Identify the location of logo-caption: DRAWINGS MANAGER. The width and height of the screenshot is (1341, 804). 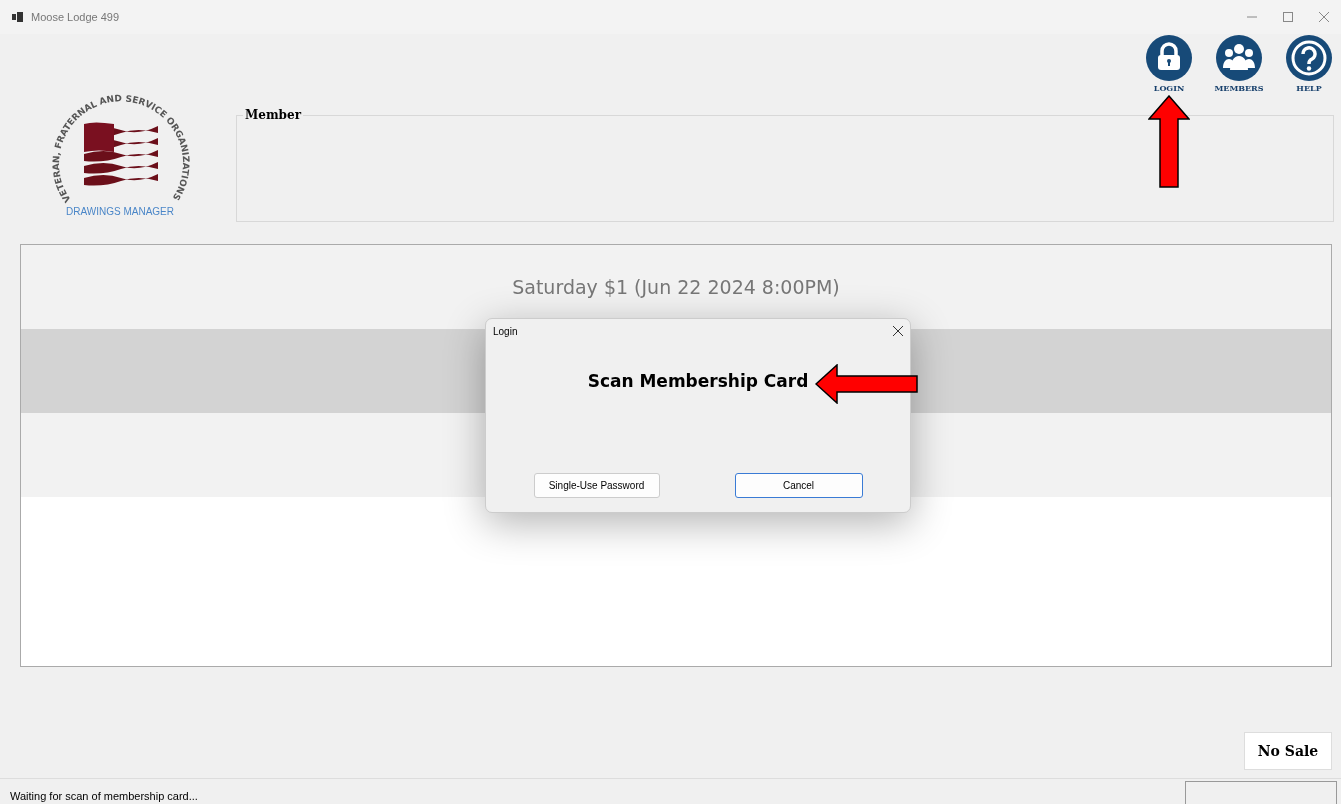
(120, 211).